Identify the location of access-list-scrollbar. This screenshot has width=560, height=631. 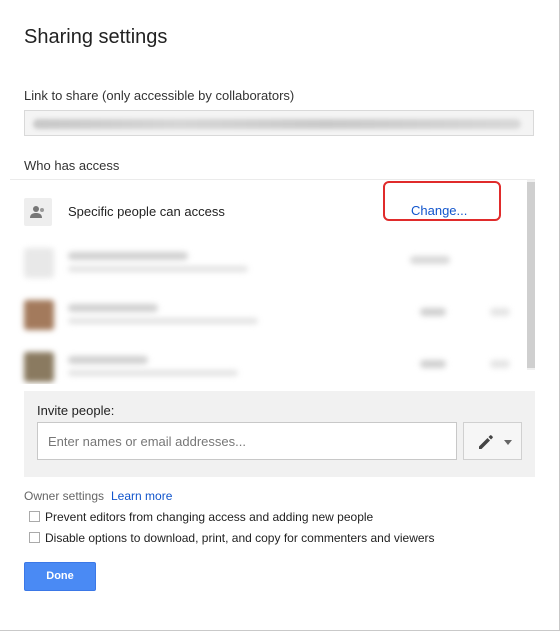
(531, 275).